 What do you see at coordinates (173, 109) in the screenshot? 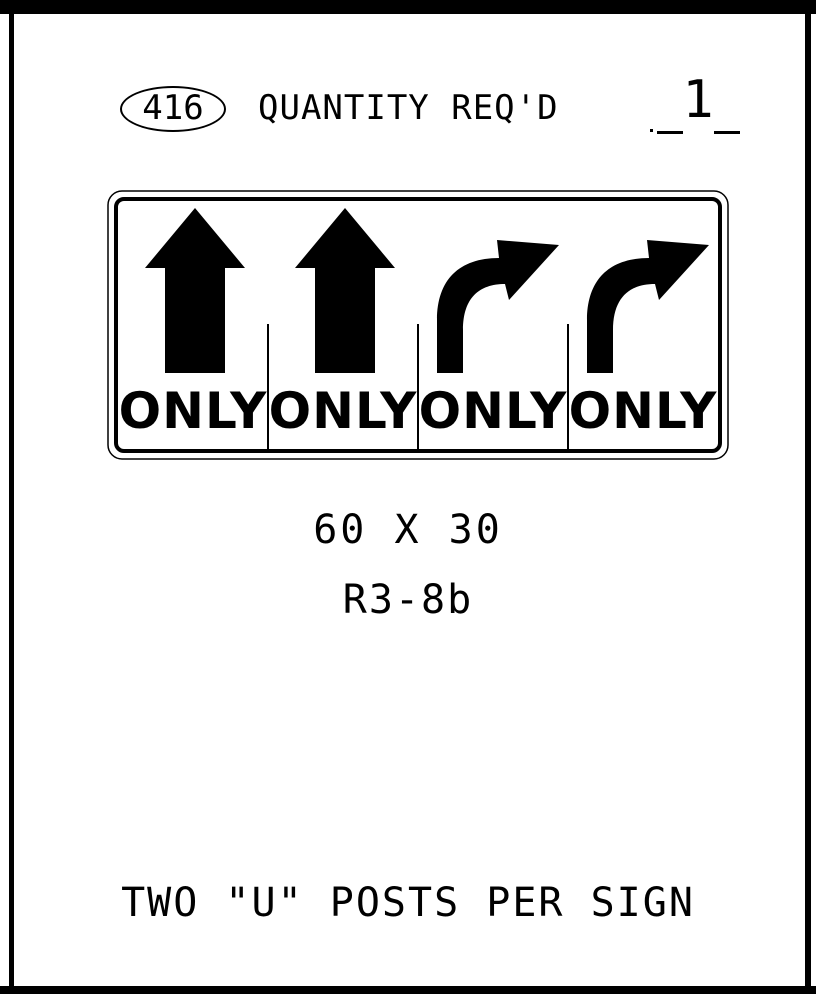
I see `sheet-number-bubble: 416` at bounding box center [173, 109].